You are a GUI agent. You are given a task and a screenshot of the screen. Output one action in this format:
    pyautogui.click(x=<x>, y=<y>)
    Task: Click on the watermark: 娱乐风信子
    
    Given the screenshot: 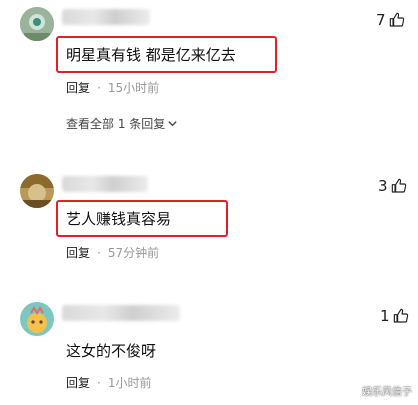 What is the action you would take?
    pyautogui.click(x=387, y=392)
    